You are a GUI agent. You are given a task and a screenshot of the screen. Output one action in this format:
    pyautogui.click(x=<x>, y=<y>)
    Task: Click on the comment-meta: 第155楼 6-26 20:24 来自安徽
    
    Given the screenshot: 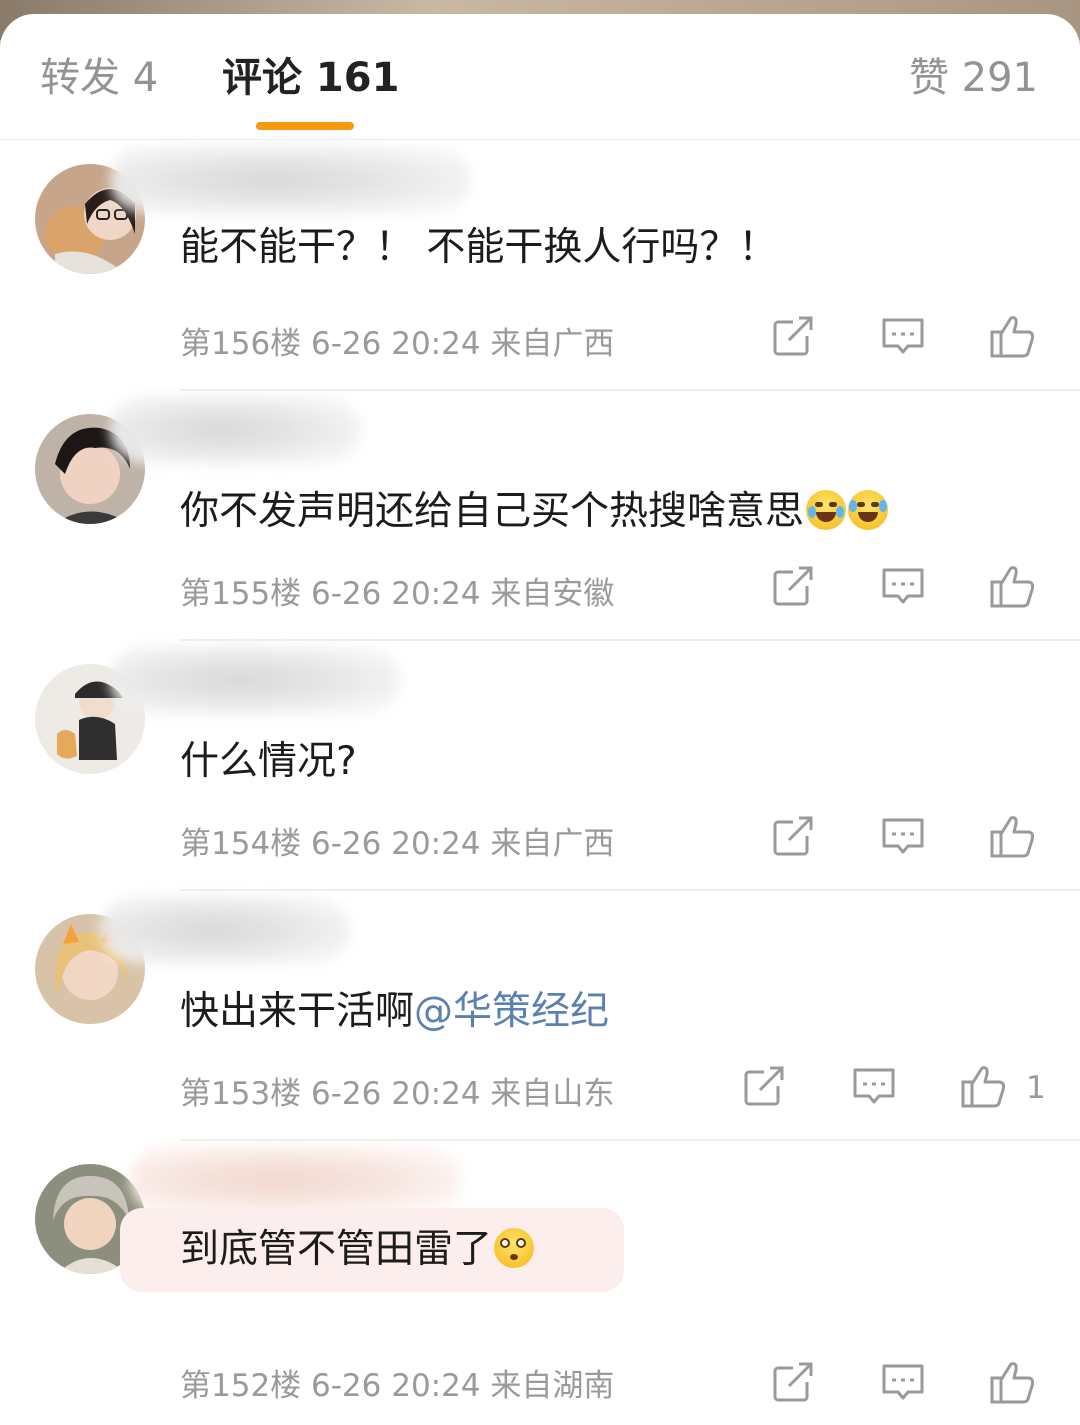 What is the action you would take?
    pyautogui.click(x=397, y=594)
    